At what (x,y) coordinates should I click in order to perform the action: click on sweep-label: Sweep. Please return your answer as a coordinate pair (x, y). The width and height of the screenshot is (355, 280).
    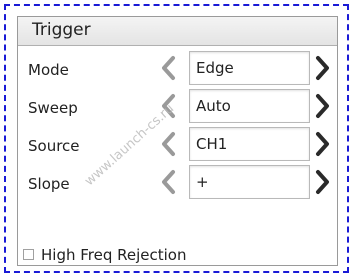
    Looking at the image, I should click on (53, 108).